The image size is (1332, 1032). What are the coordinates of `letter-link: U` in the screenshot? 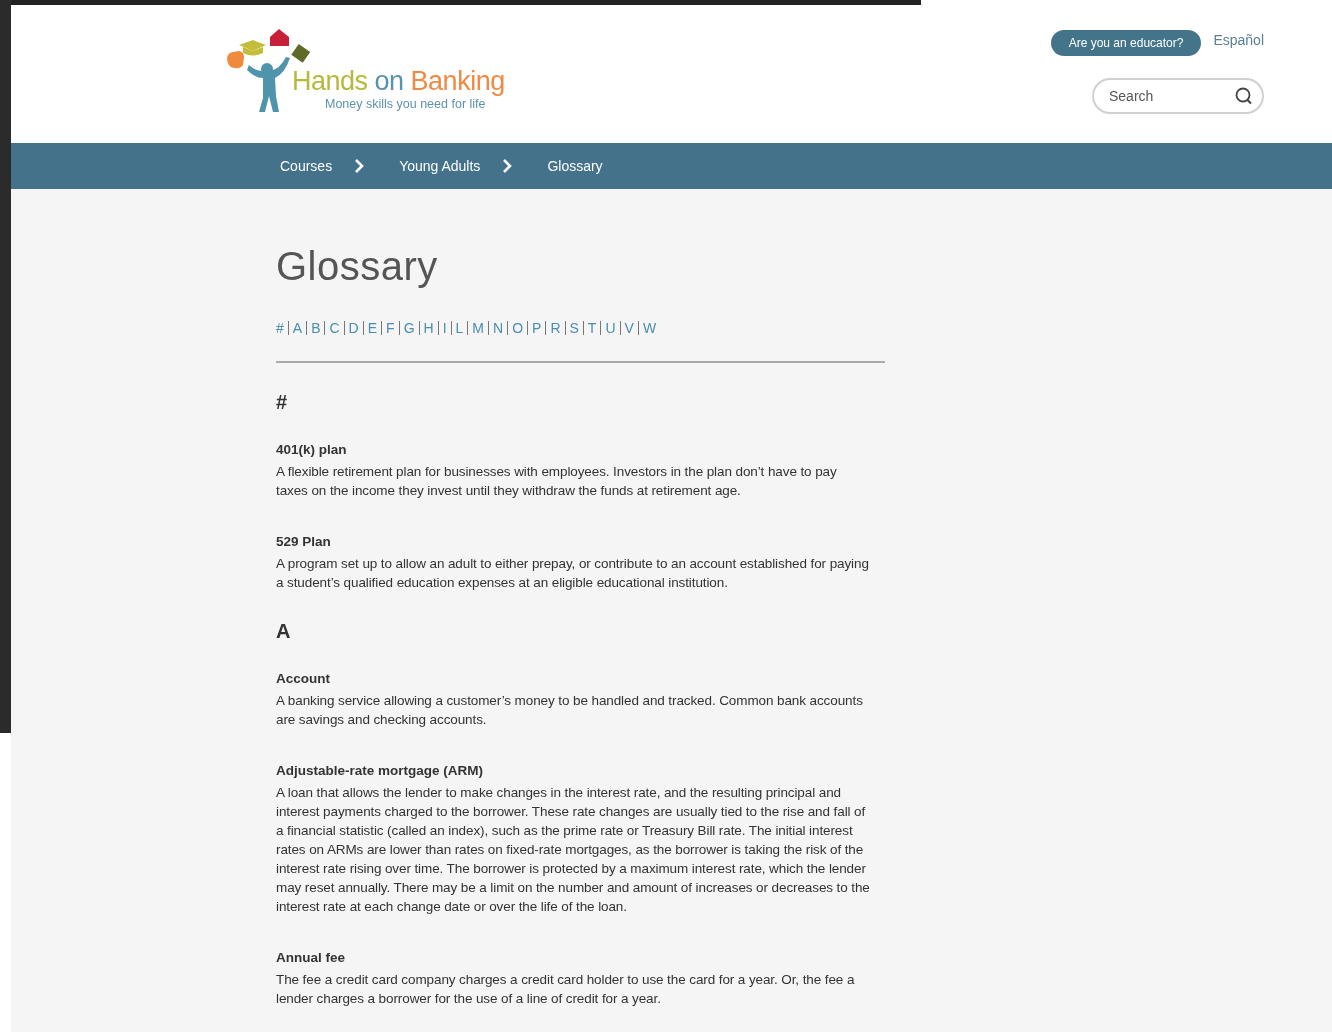 It's located at (610, 328).